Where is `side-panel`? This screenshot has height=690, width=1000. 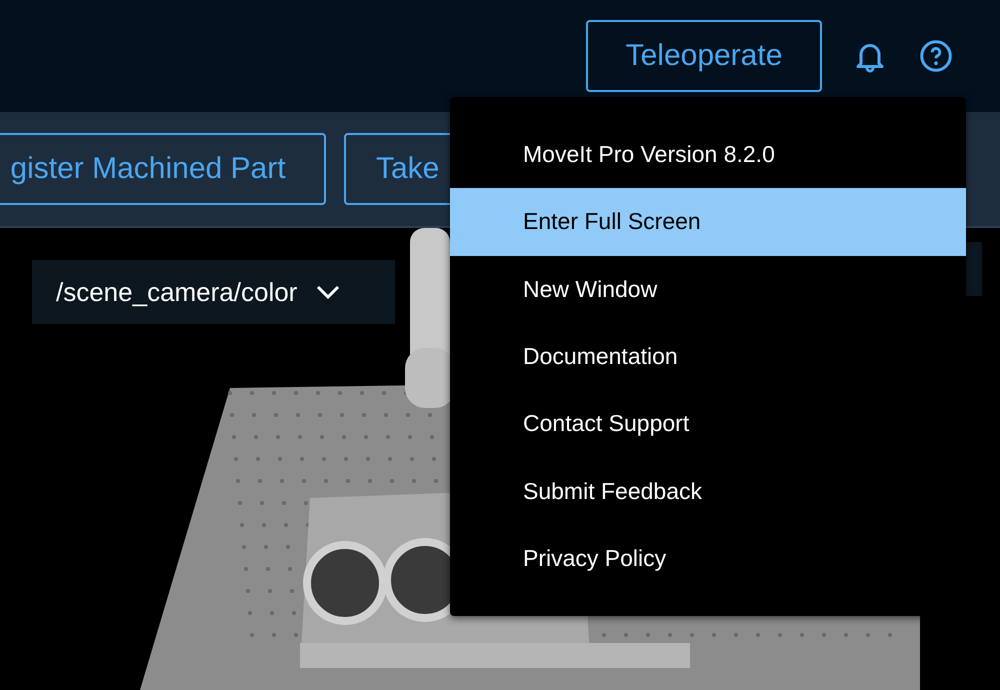
side-panel is located at coordinates (973, 269).